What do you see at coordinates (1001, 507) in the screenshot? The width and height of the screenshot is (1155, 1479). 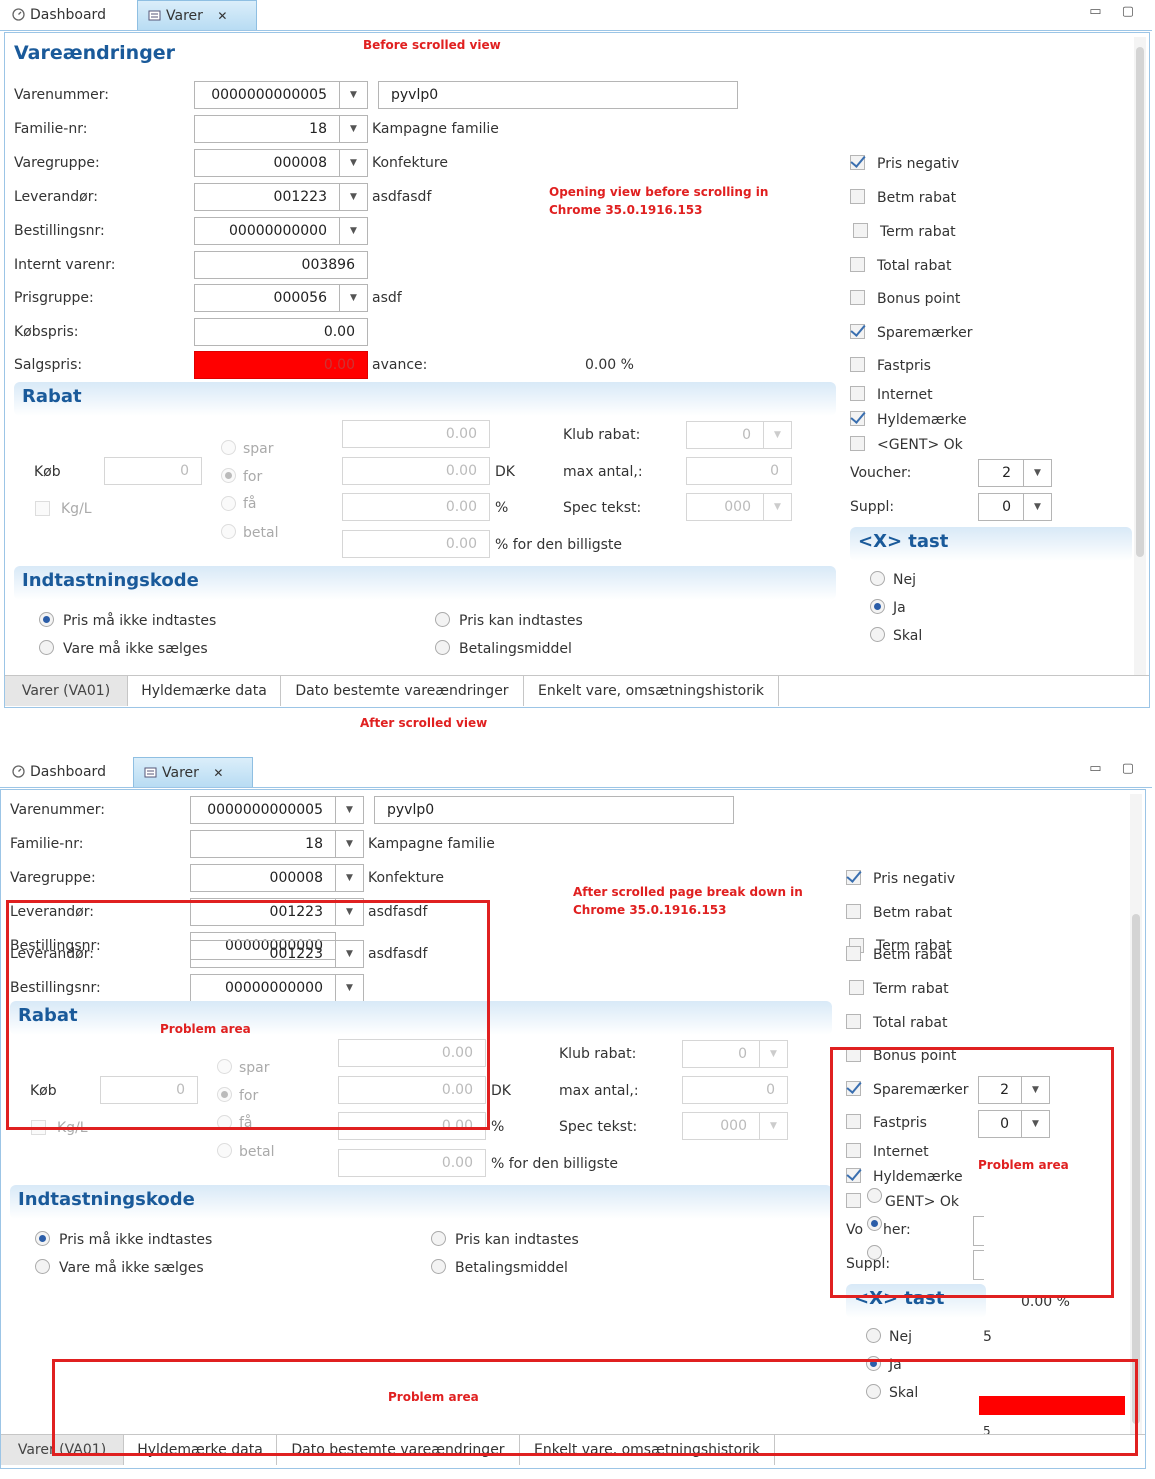 I see `suppl-input: 0` at bounding box center [1001, 507].